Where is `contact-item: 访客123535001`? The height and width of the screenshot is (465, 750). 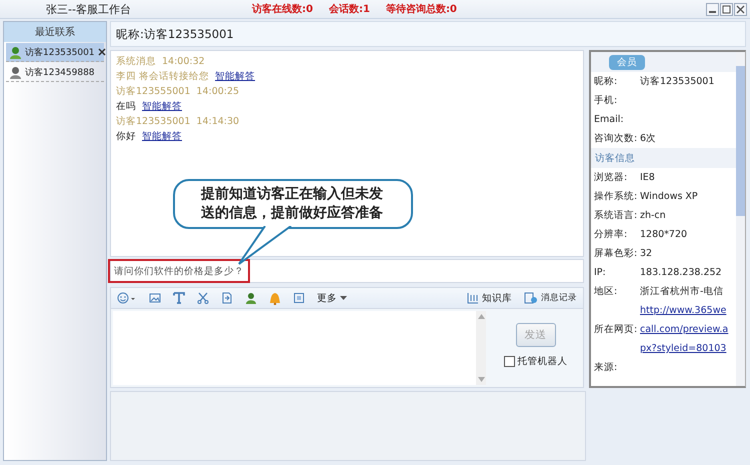 contact-item: 访客123535001 is located at coordinates (55, 52).